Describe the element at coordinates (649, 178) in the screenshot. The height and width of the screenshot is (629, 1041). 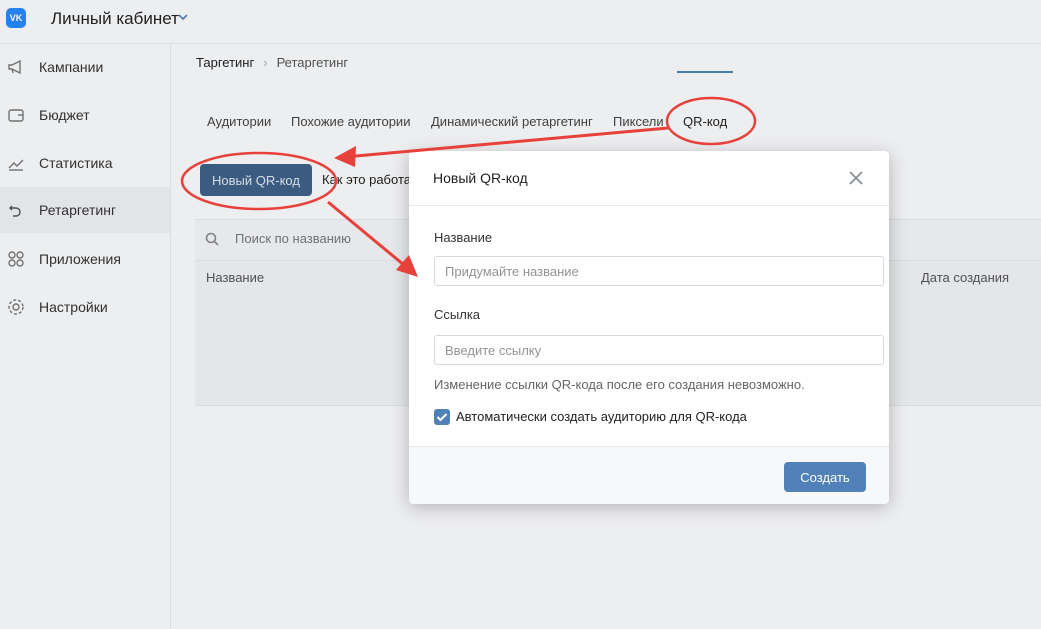
I see `modal-header: Новый QR-код` at that location.